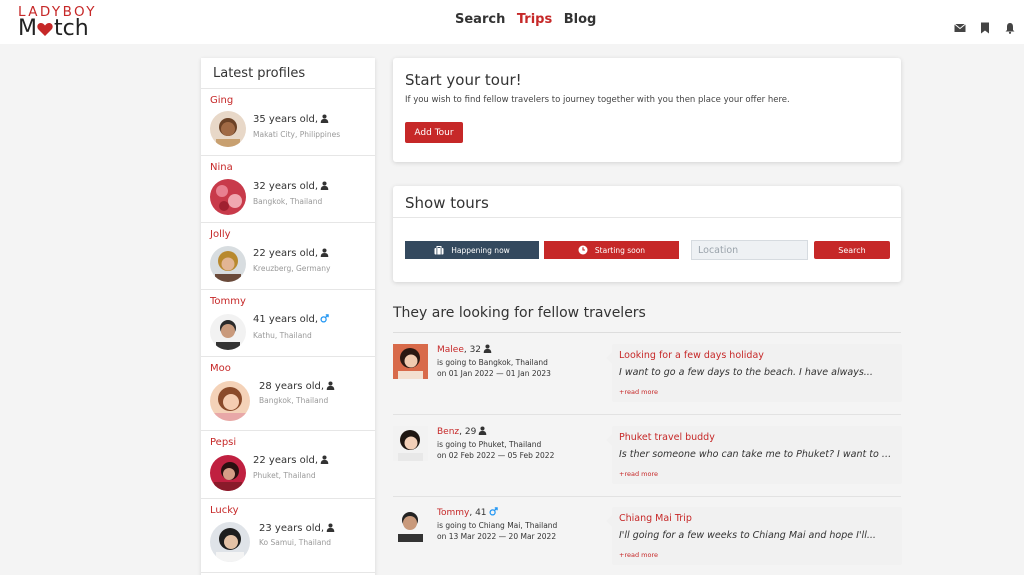 The image size is (1024, 575). What do you see at coordinates (224, 510) in the screenshot?
I see `profile-name: Lucky` at bounding box center [224, 510].